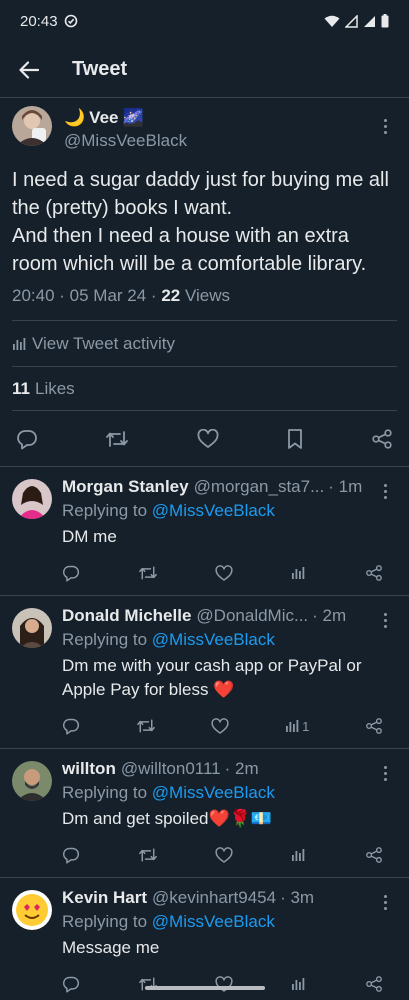 This screenshot has height=1000, width=409. What do you see at coordinates (75, 117) in the screenshot?
I see `crescent-moon-emoji: 🌙` at bounding box center [75, 117].